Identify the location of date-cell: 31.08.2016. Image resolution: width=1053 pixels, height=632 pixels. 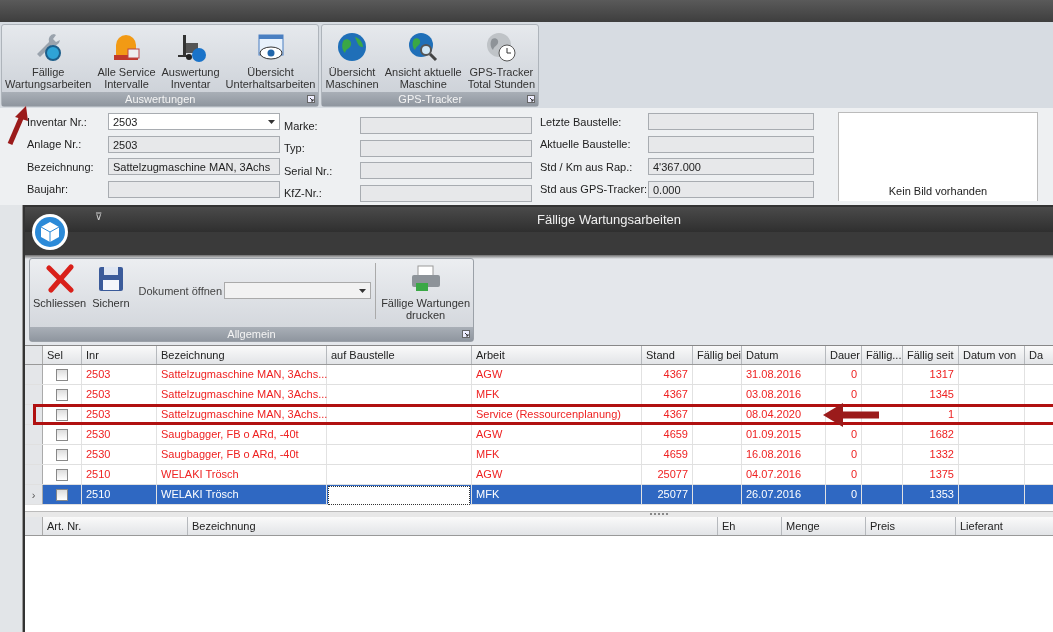
(784, 374).